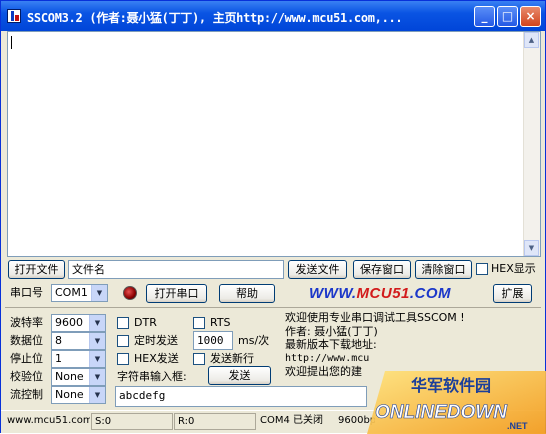 The image size is (546, 434). What do you see at coordinates (482, 269) in the screenshot?
I see `hex-display-checkbox` at bounding box center [482, 269].